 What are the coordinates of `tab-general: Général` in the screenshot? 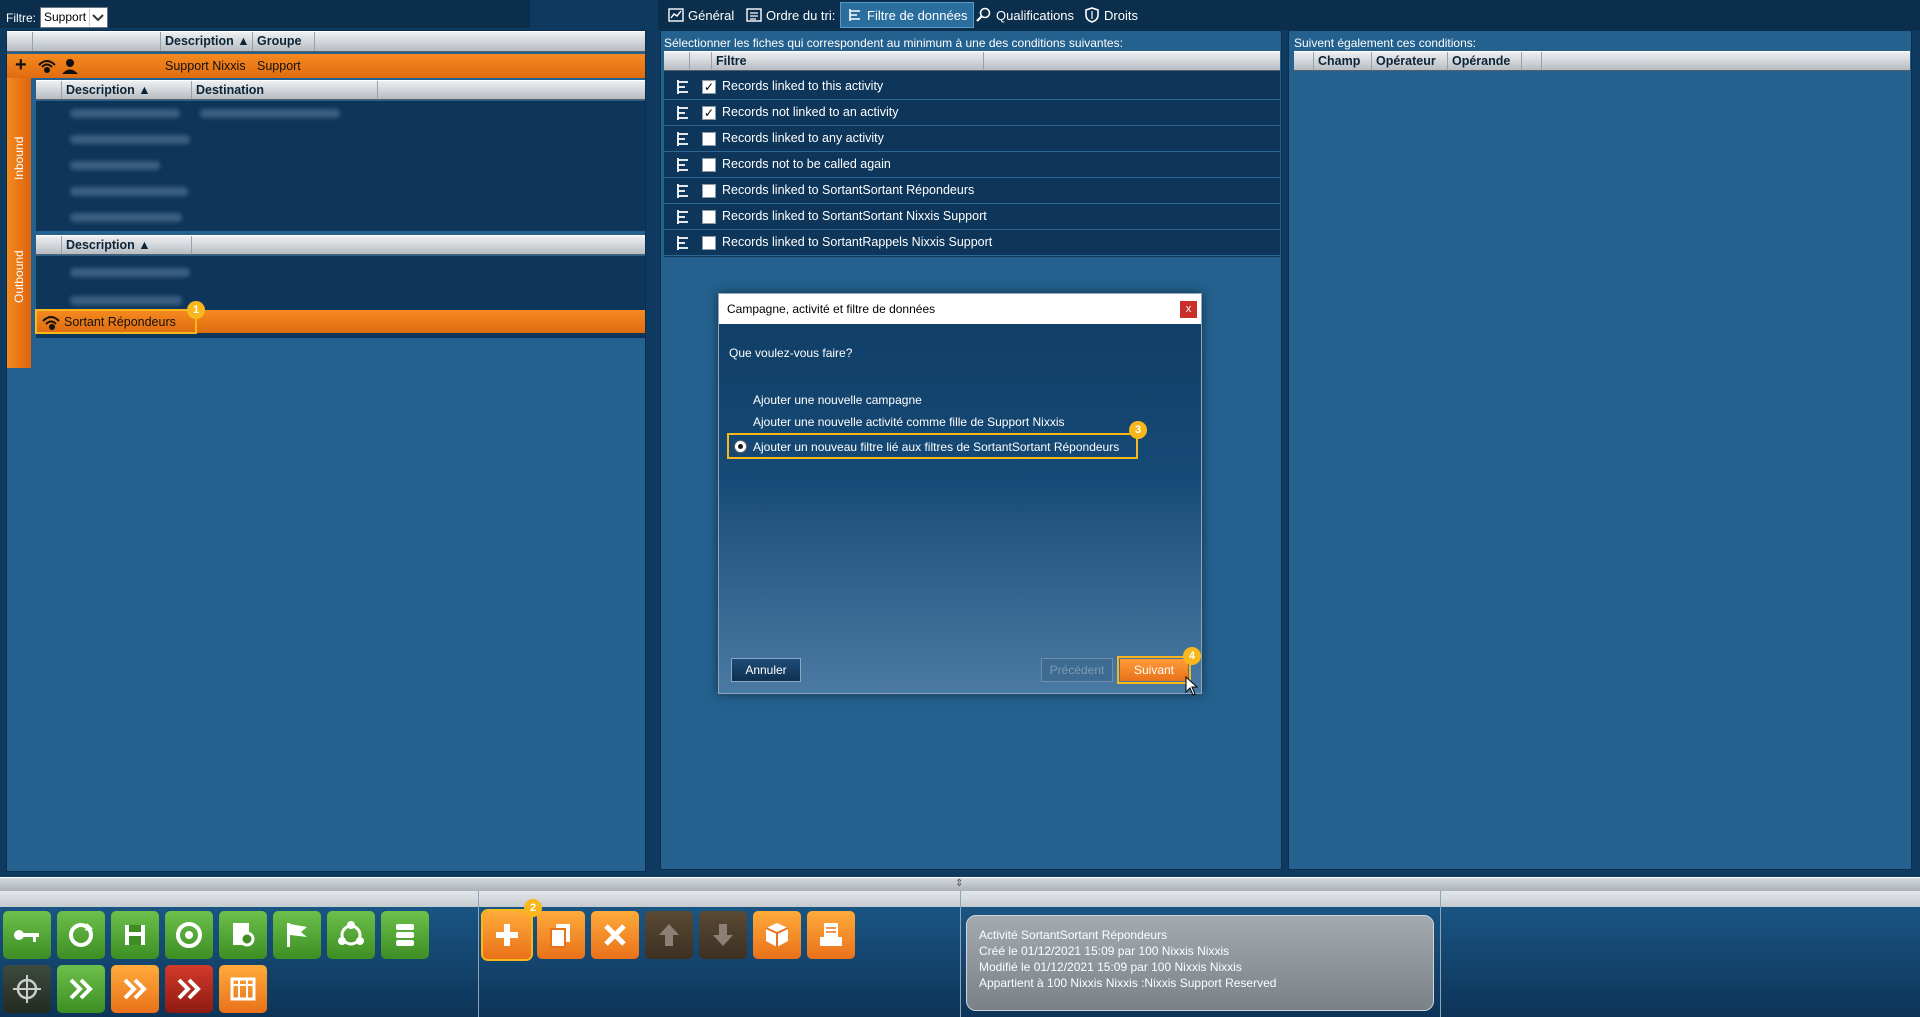 It's located at (701, 15).